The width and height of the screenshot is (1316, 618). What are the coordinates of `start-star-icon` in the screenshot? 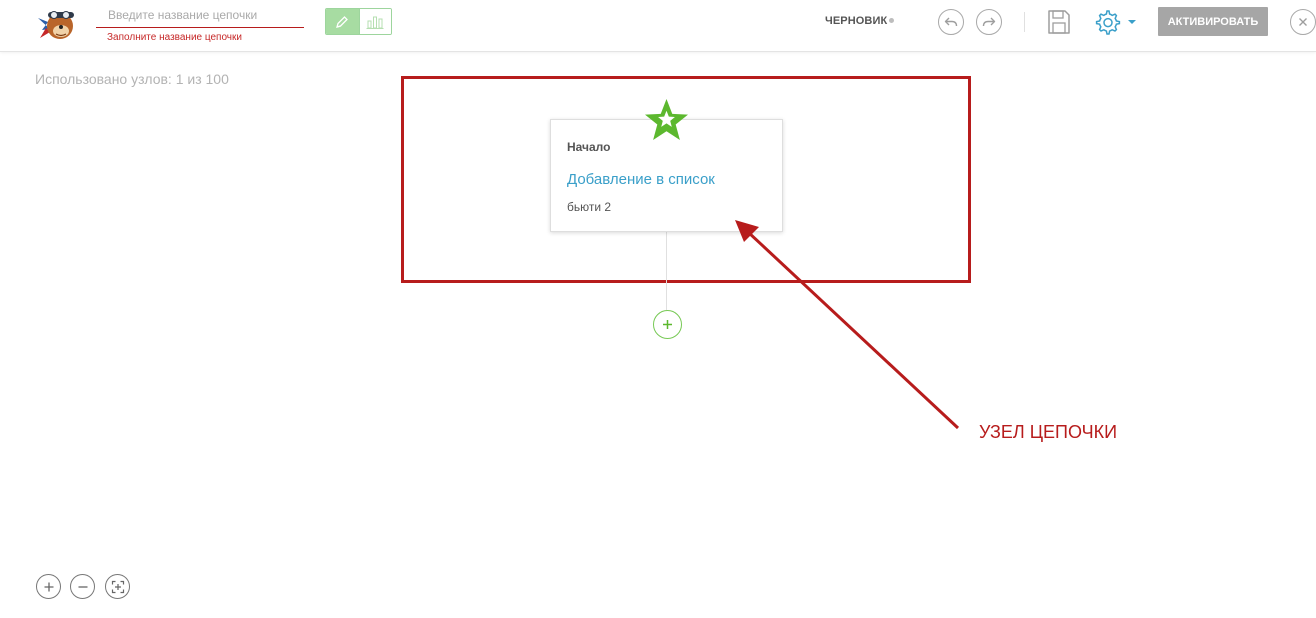 It's located at (666, 119).